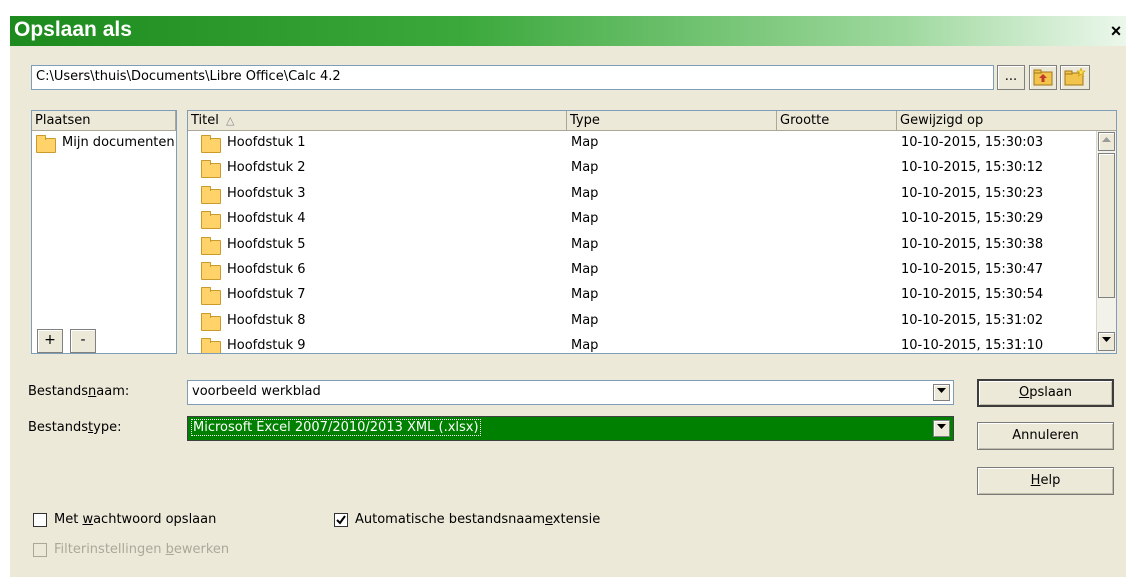  I want to click on filename-dropdown-button, so click(941, 392).